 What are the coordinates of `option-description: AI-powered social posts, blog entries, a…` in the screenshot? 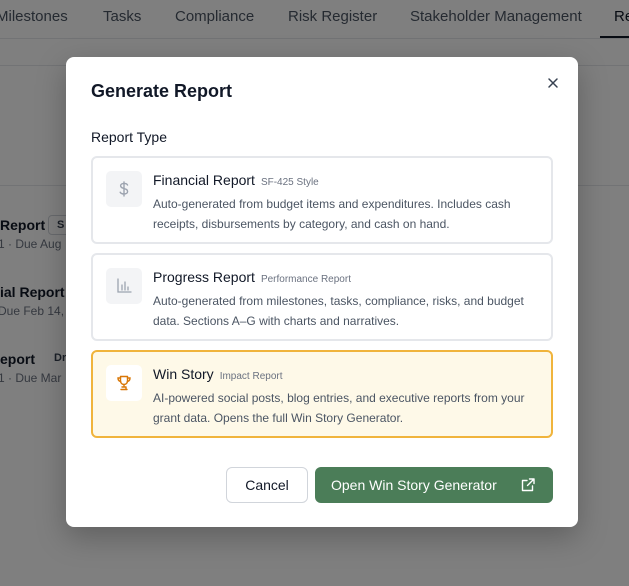 It's located at (339, 408).